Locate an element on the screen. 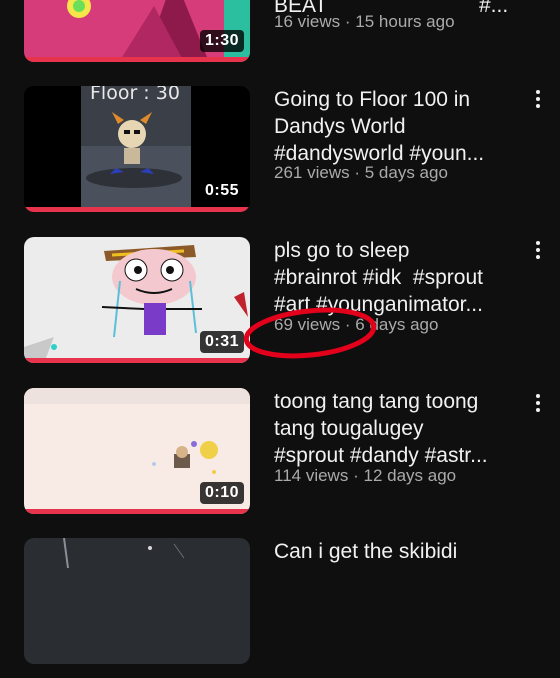 The height and width of the screenshot is (678, 560). video-title-line: pls go to sleep is located at coordinates (342, 250).